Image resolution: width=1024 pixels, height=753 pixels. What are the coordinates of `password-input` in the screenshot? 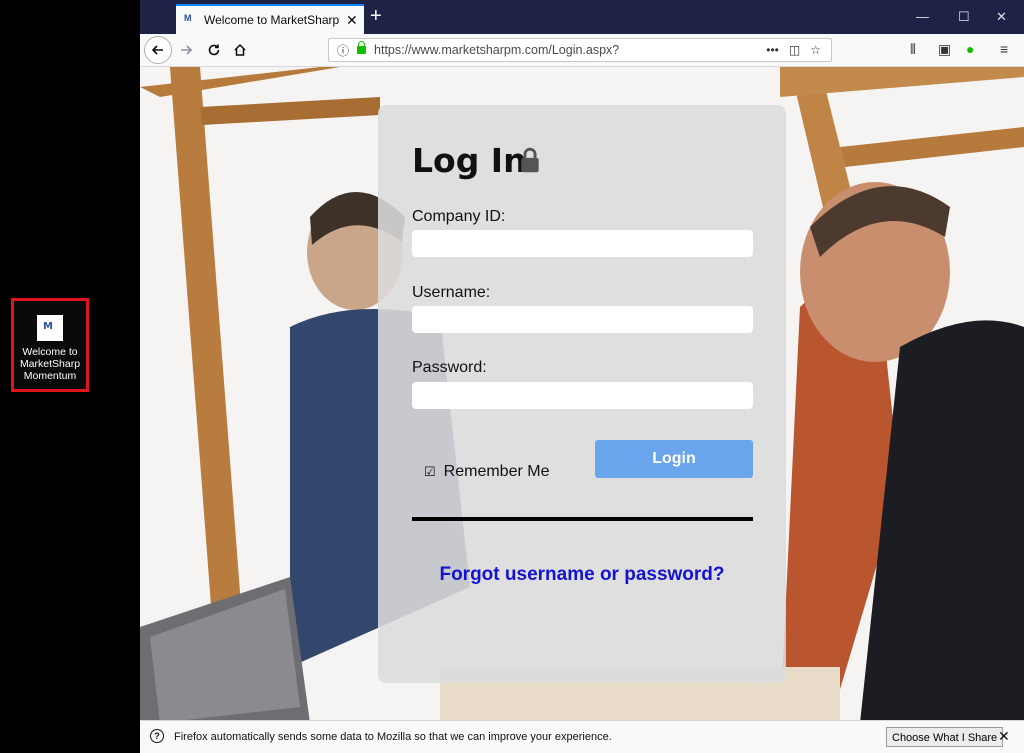 It's located at (582, 395).